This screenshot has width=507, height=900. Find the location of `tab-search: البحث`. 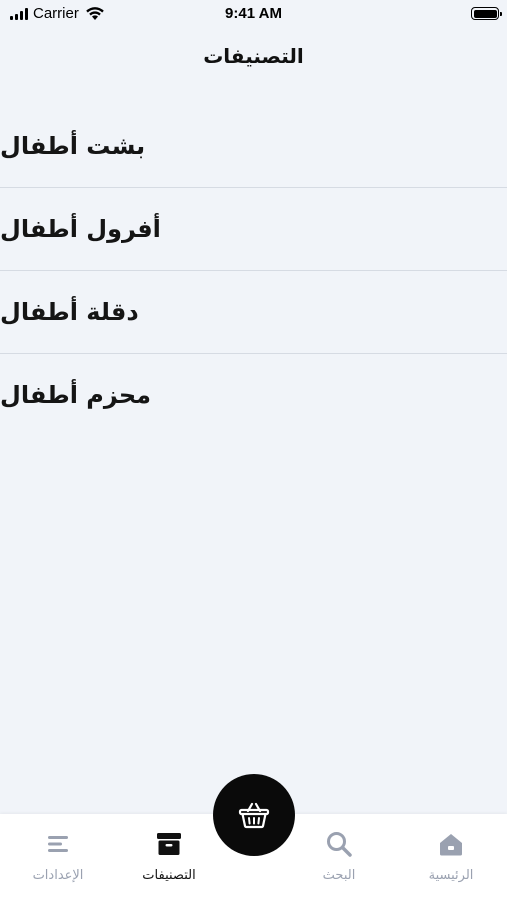

tab-search: البحث is located at coordinates (339, 856).